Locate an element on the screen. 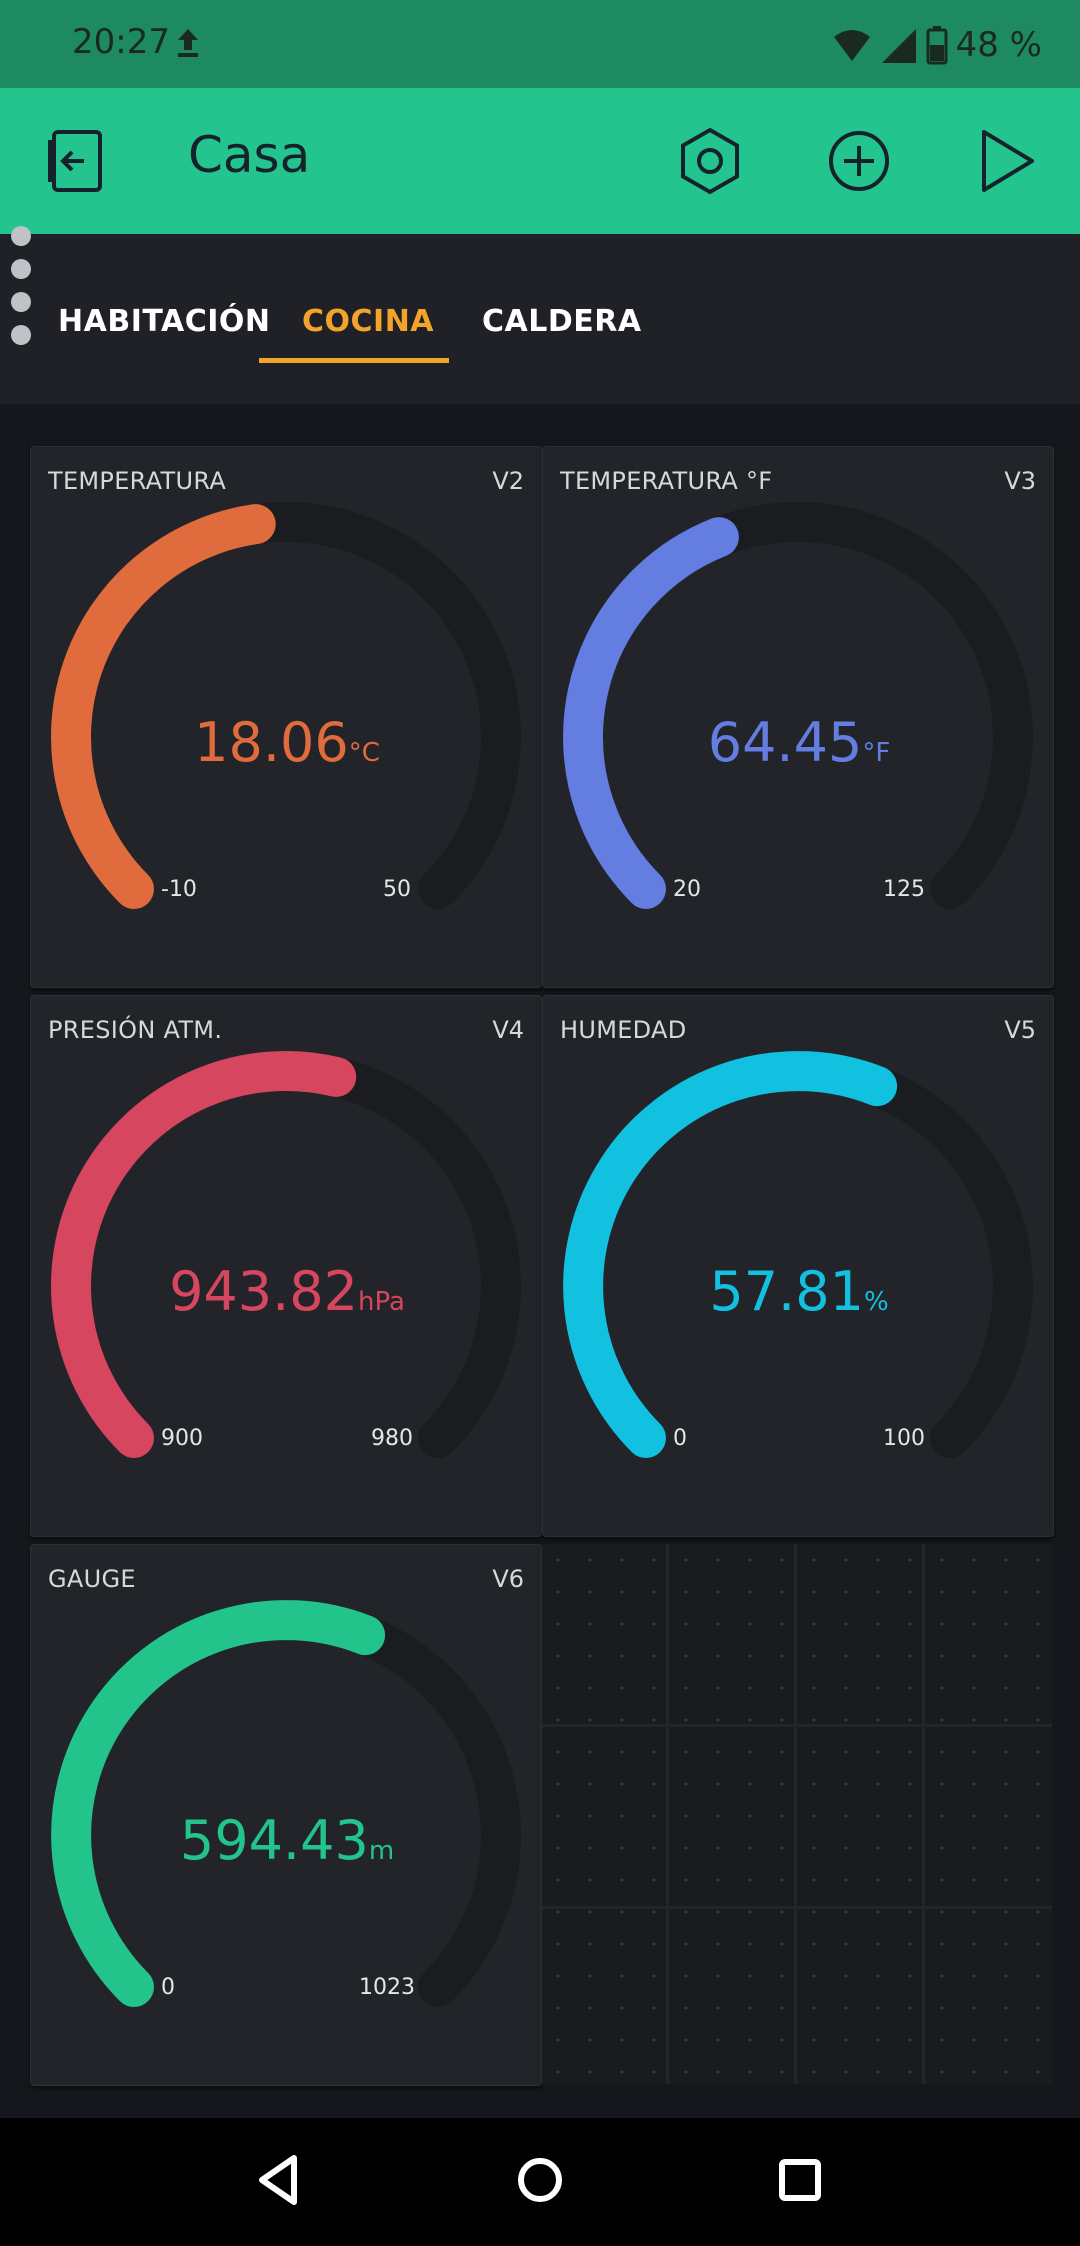 This screenshot has width=1080, height=2246. gauge-value: 18.06°C is located at coordinates (287, 742).